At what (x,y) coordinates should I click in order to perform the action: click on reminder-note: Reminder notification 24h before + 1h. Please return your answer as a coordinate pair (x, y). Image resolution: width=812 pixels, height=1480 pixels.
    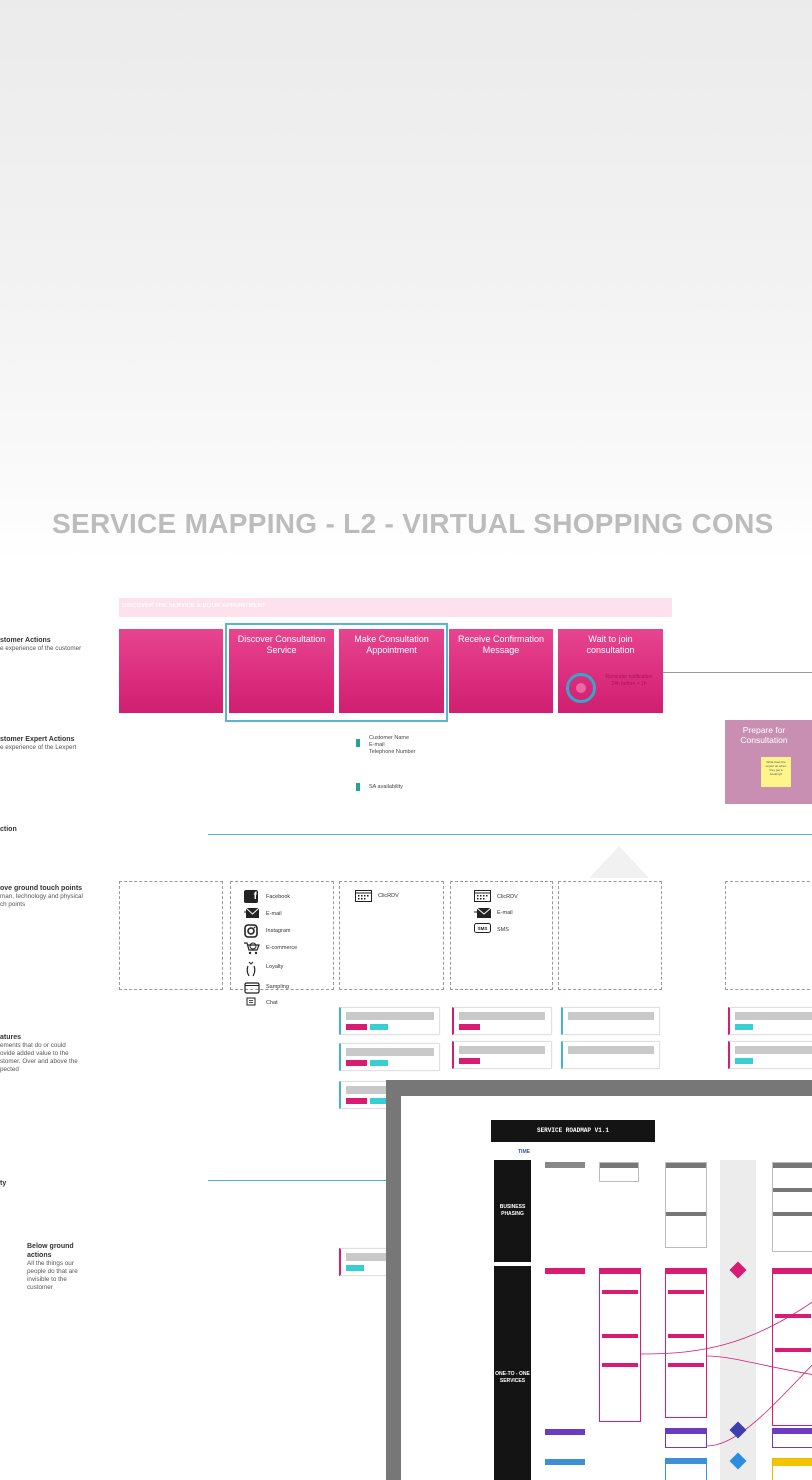
    Looking at the image, I should click on (629, 680).